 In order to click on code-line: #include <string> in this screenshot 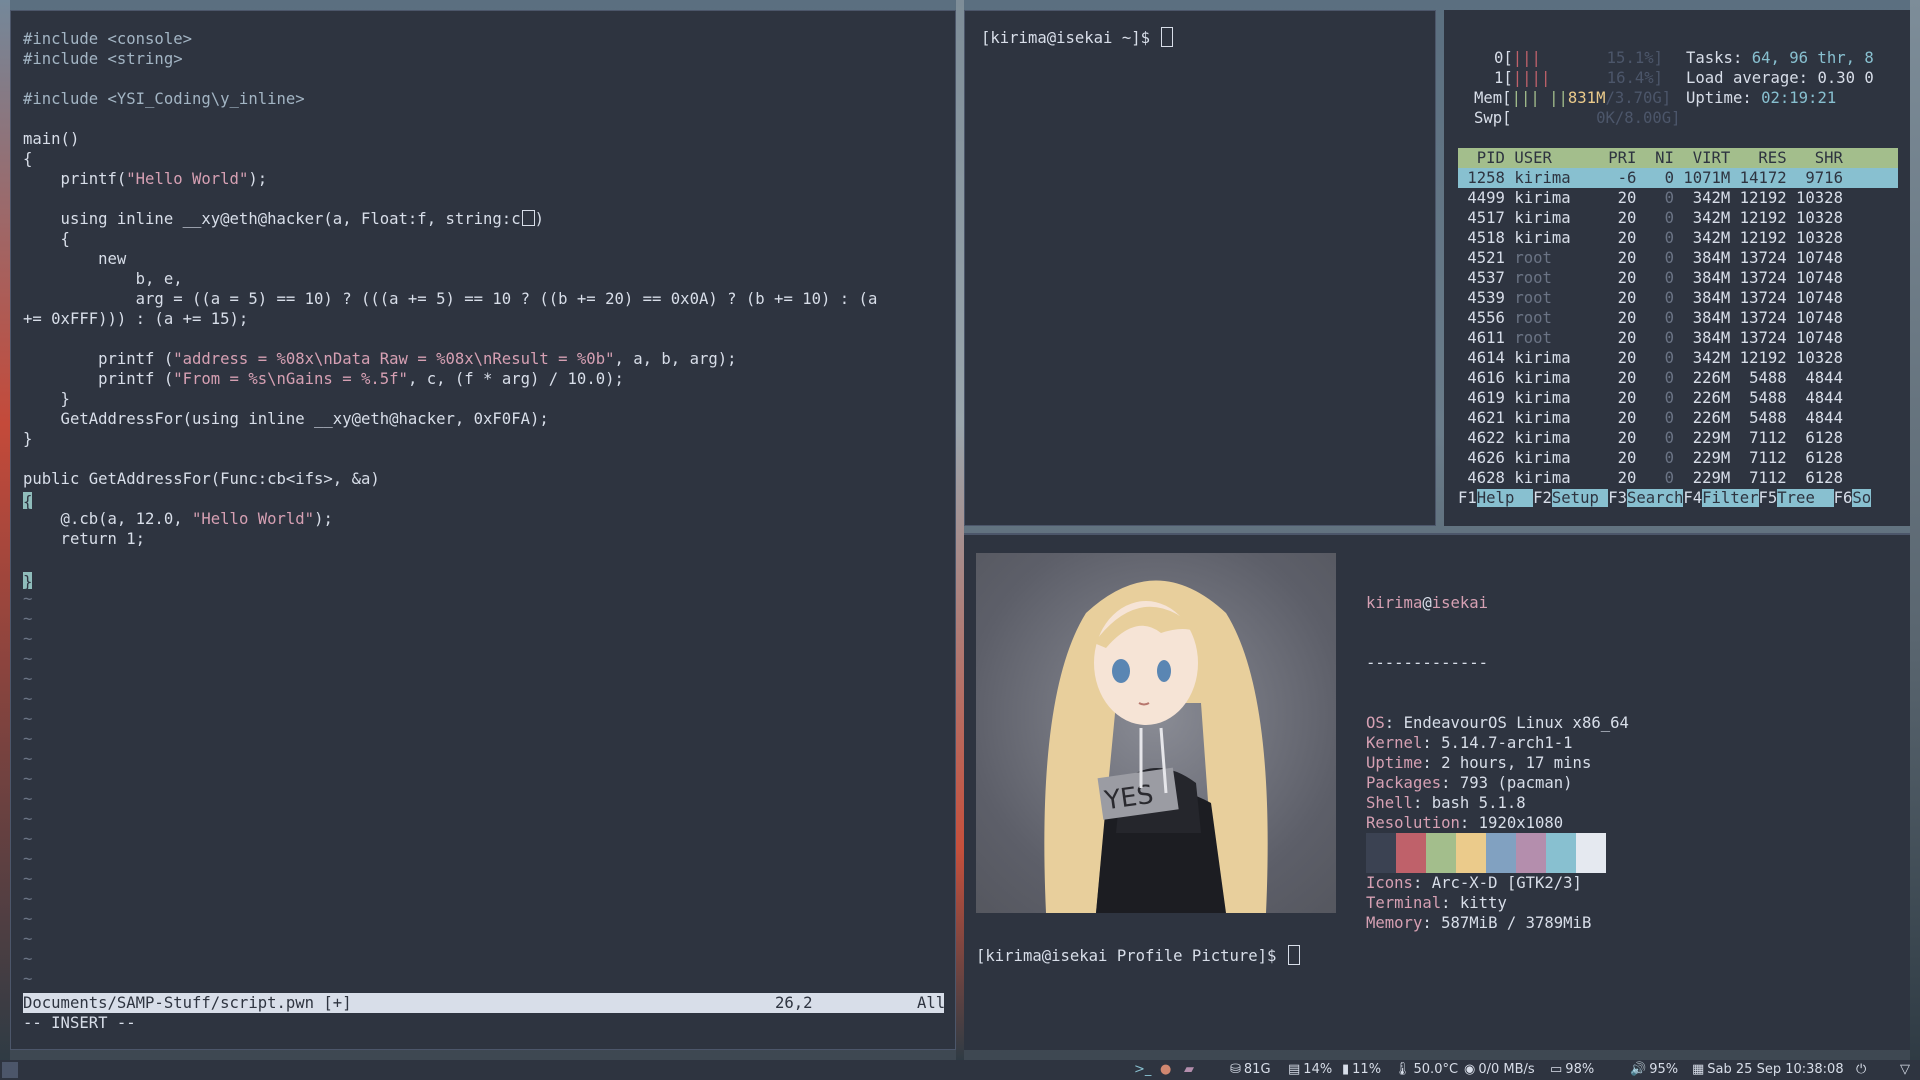, I will do `click(450, 59)`.